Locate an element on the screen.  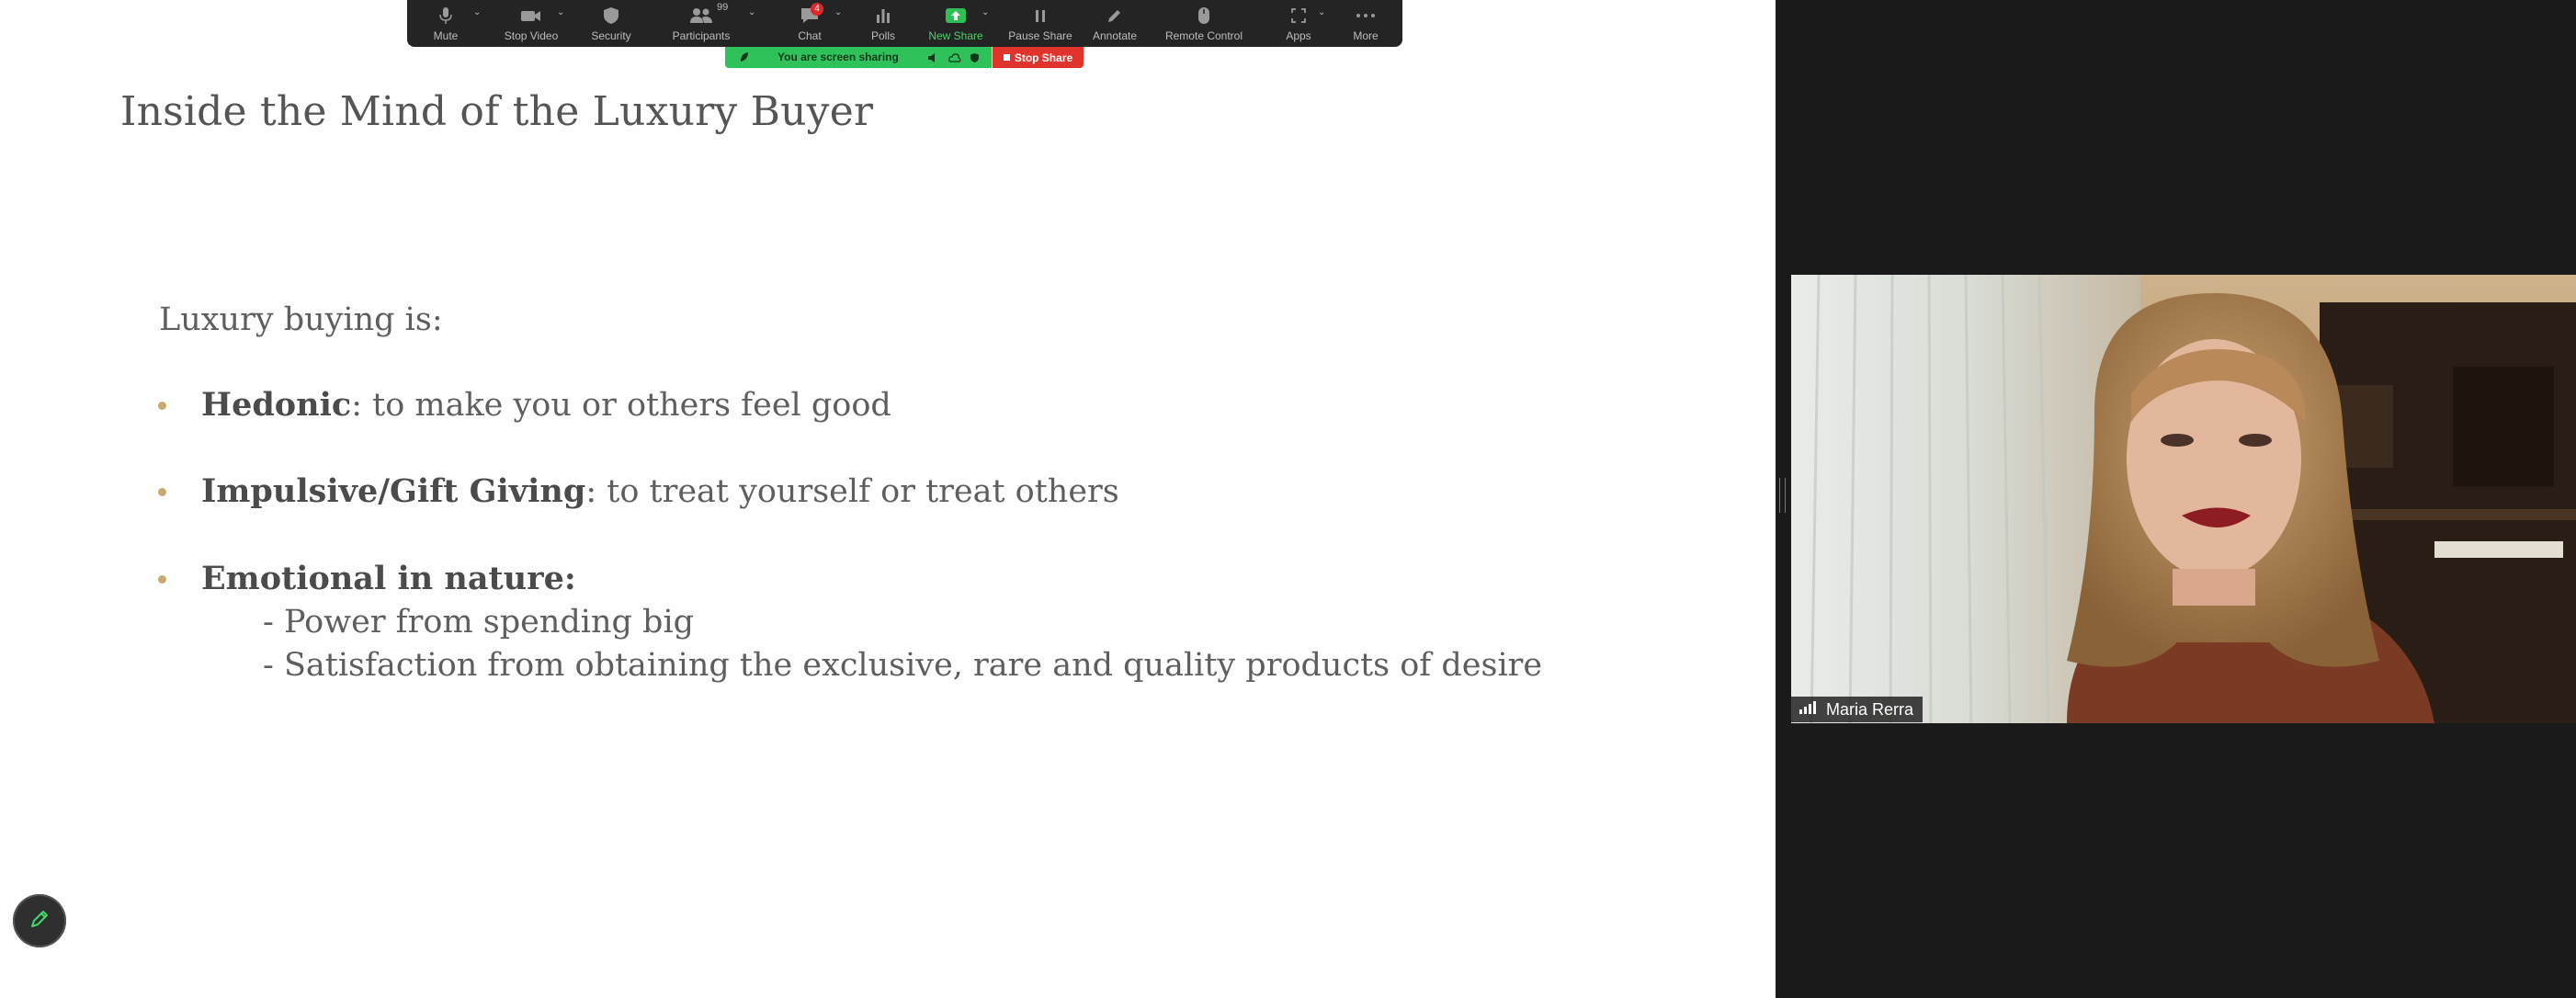
share-screen-icon is located at coordinates (956, 16).